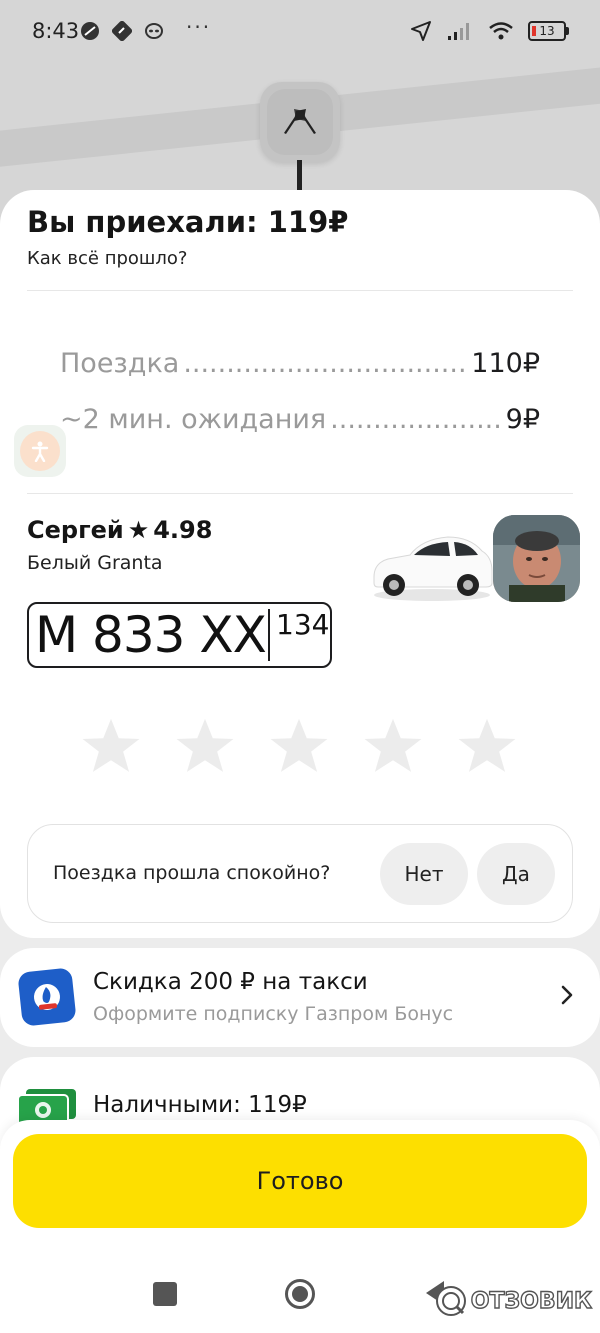  Describe the element at coordinates (205, 746) in the screenshot. I see `star-2-icon` at that location.